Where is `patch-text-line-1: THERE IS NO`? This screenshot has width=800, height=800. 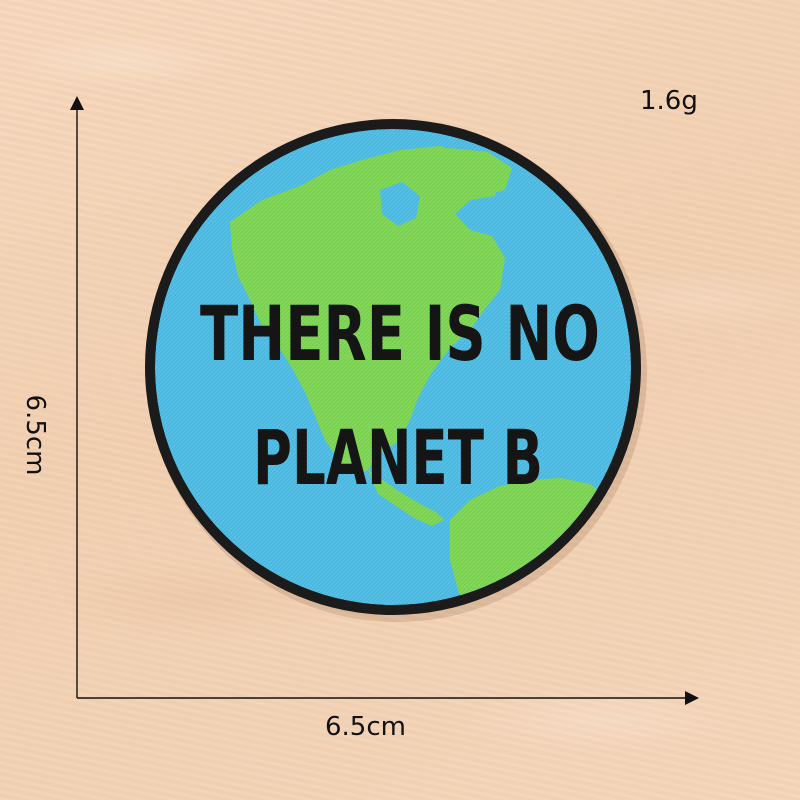
patch-text-line-1: THERE IS NO is located at coordinates (400, 333).